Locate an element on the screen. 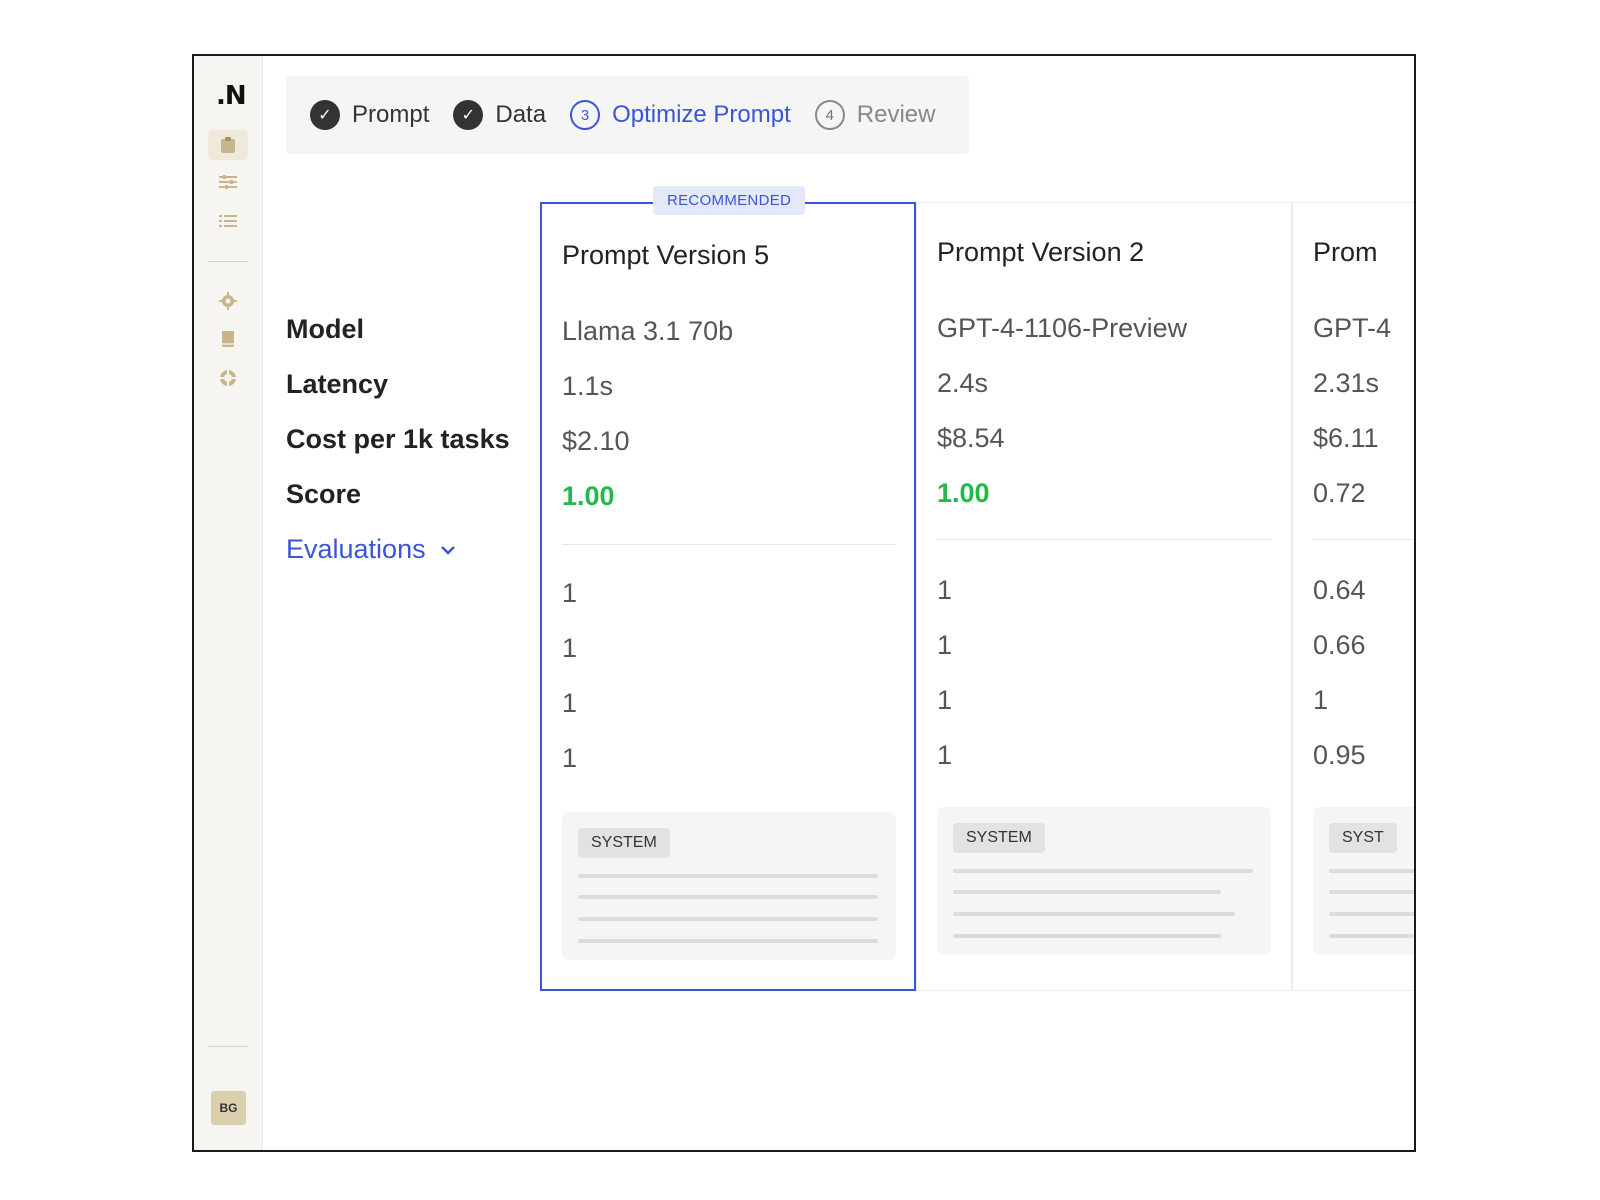  recommended-badge: RECOMMENDED is located at coordinates (729, 200).